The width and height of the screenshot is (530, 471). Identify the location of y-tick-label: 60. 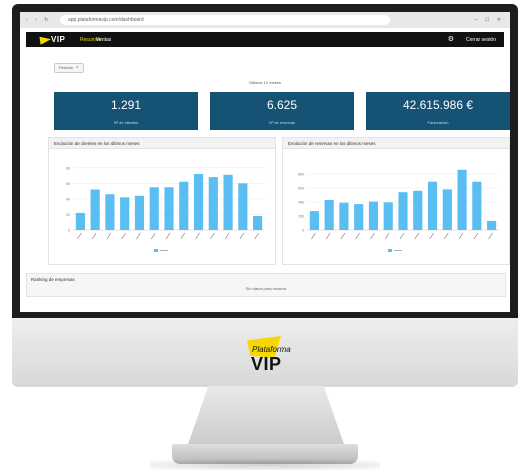
(68, 184).